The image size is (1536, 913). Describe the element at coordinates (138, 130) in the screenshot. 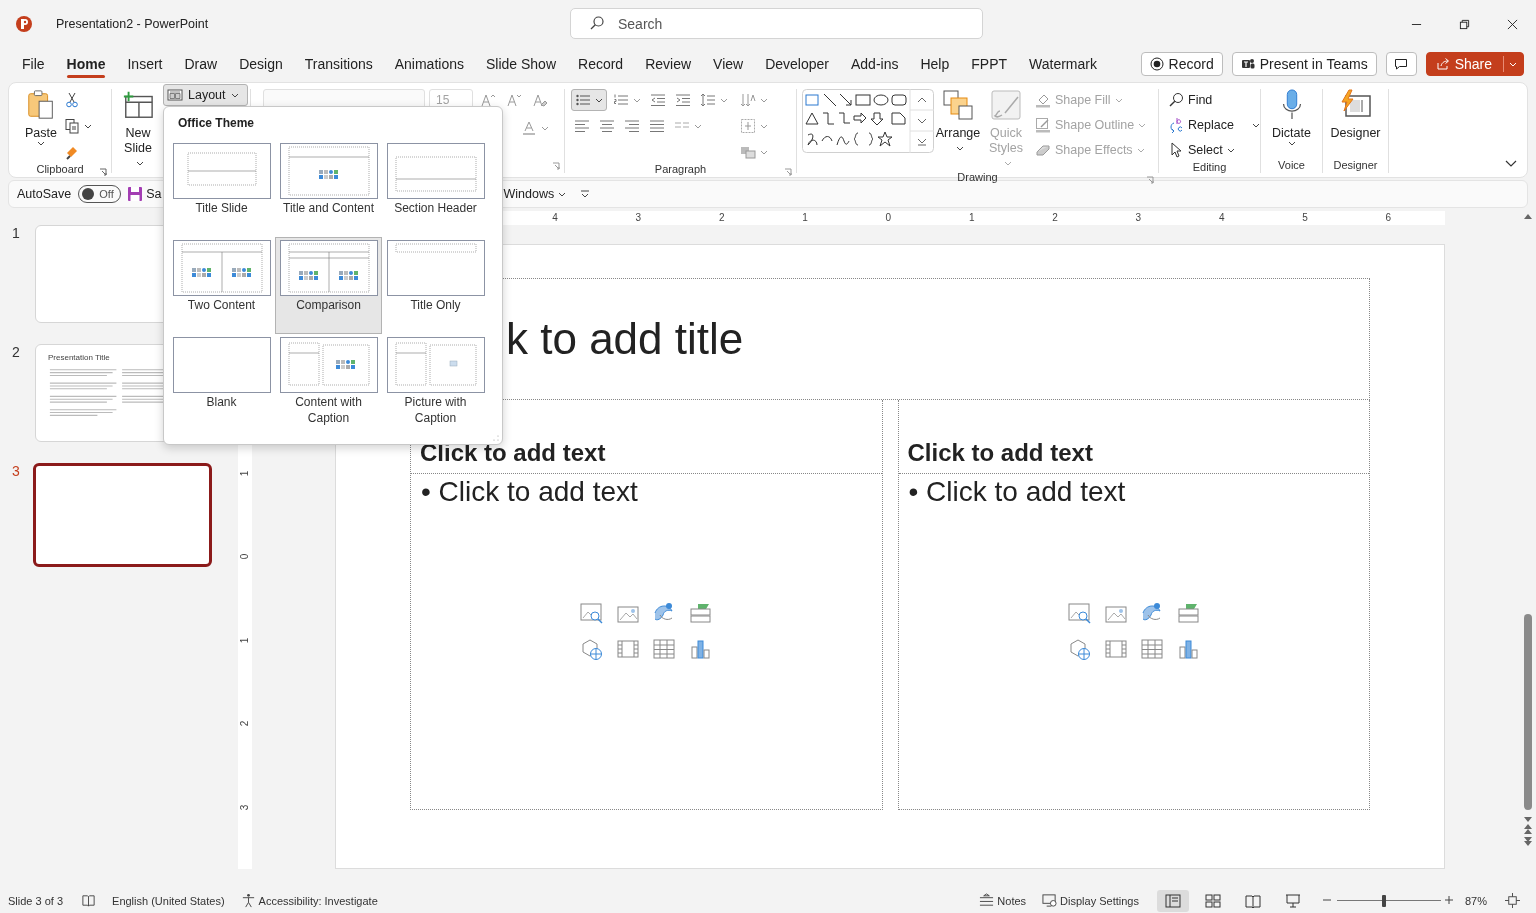

I see `new-slide-button: New Slide` at that location.